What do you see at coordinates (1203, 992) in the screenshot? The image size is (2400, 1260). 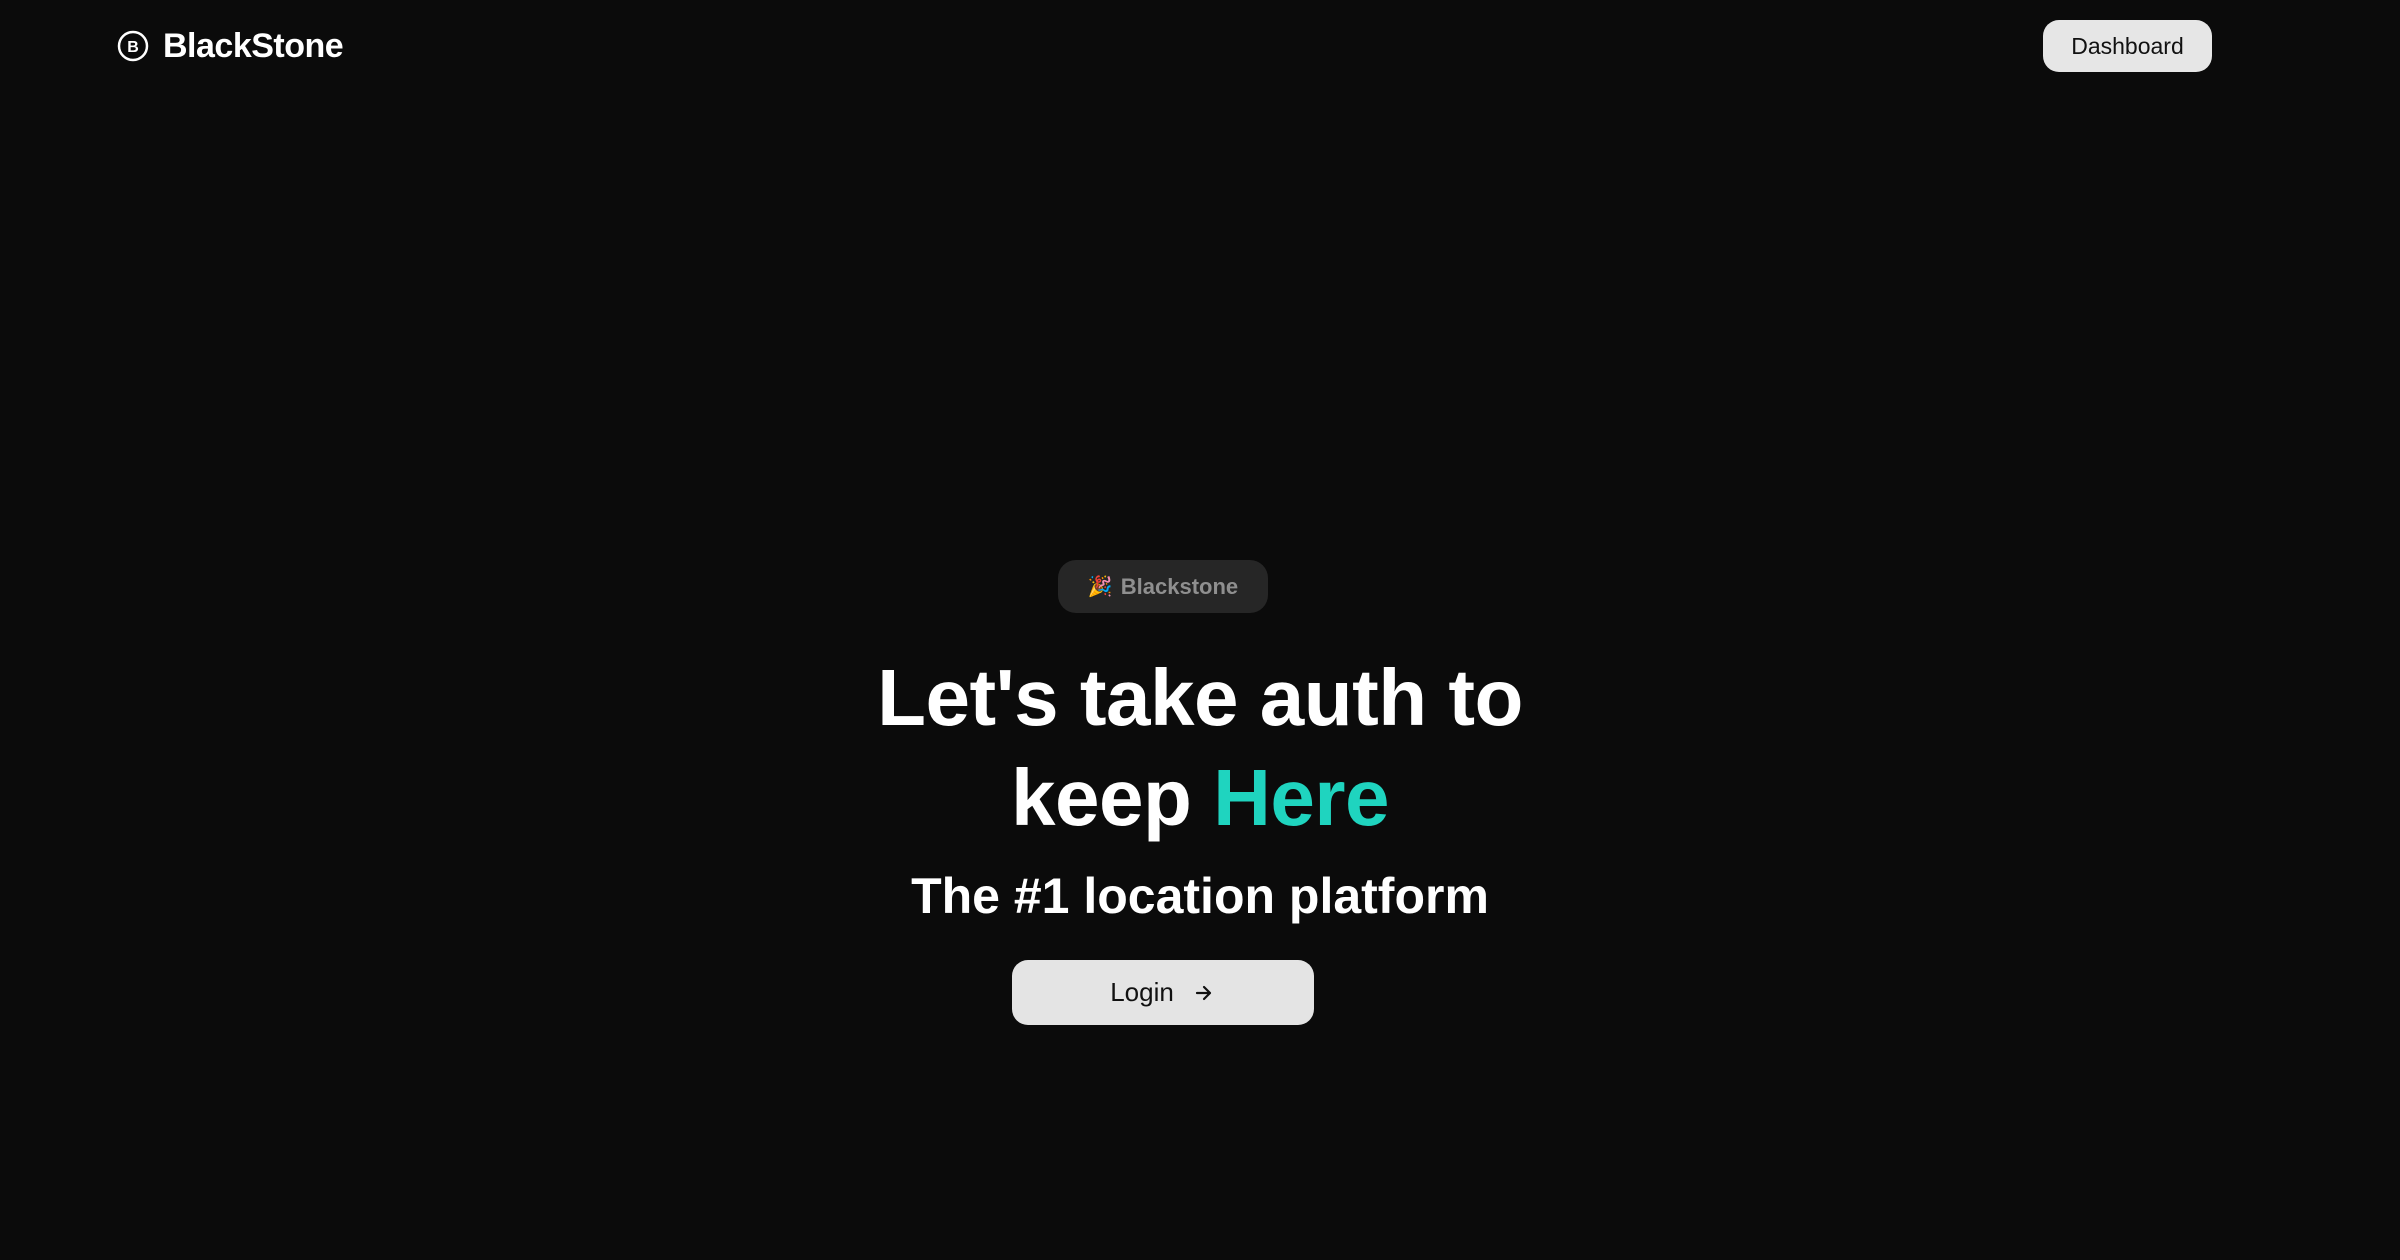 I see `arrow-right-icon` at bounding box center [1203, 992].